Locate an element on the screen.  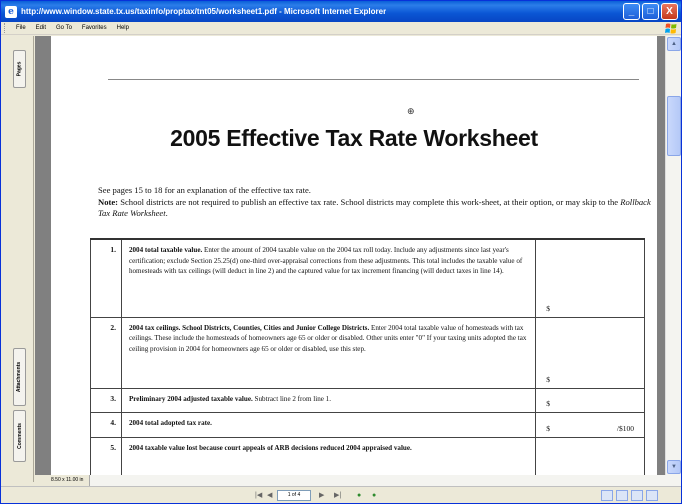
close-button: X is located at coordinates (669, 11).